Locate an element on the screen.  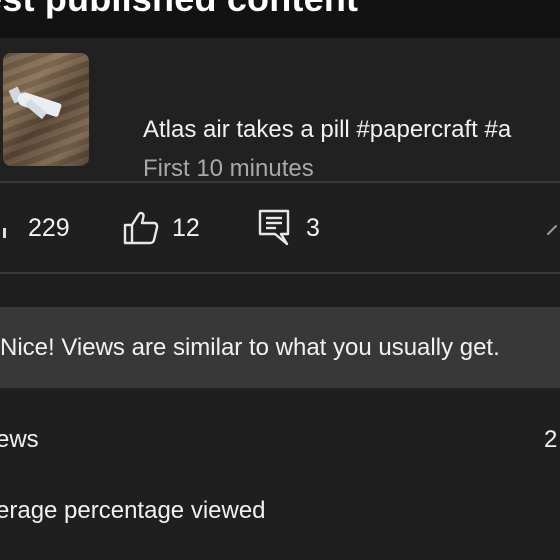
metric-views-label: ews is located at coordinates (19, 439).